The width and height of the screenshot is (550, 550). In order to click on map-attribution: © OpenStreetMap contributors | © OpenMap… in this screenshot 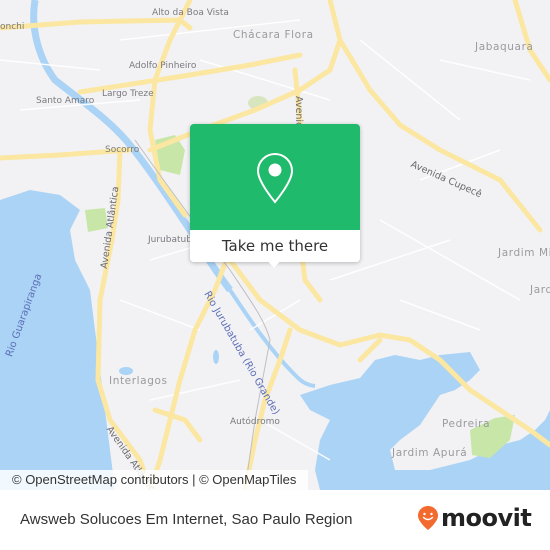, I will do `click(154, 480)`.